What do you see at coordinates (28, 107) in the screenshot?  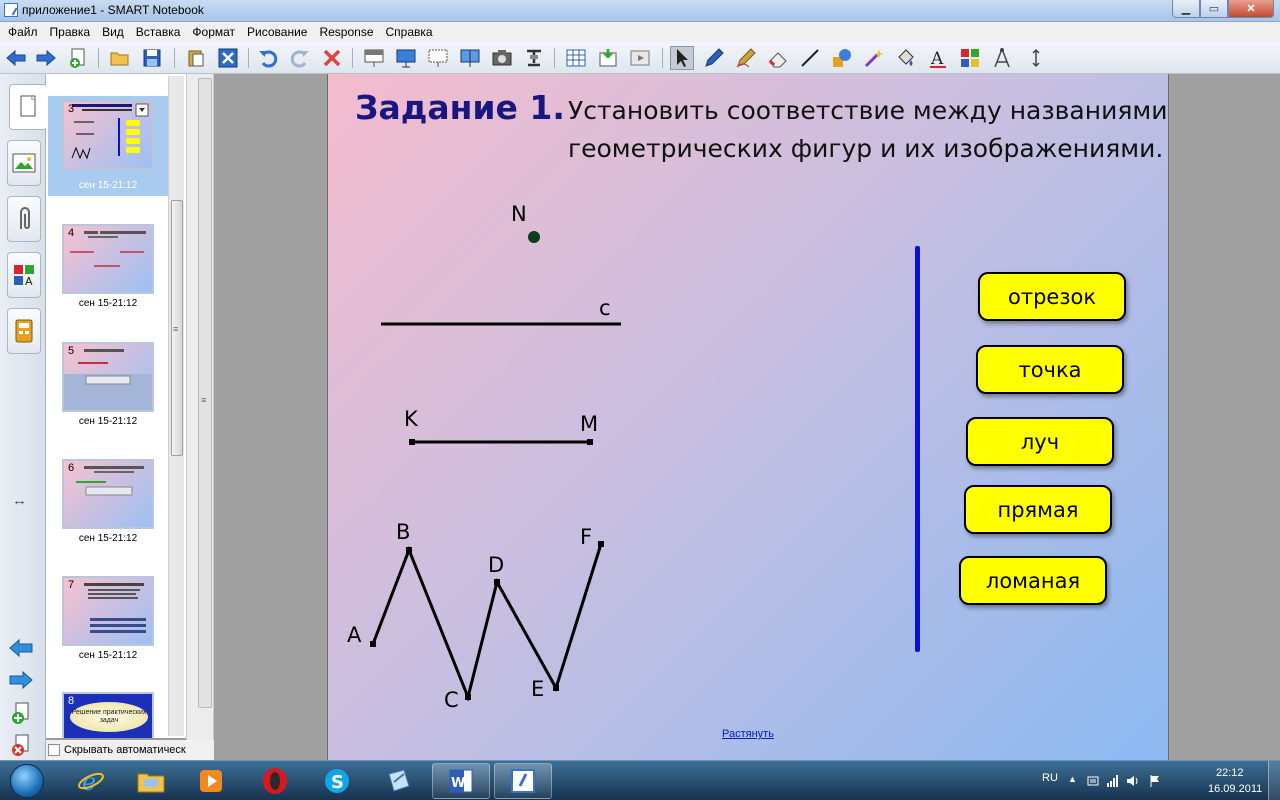 I see `page-sorter-tab` at bounding box center [28, 107].